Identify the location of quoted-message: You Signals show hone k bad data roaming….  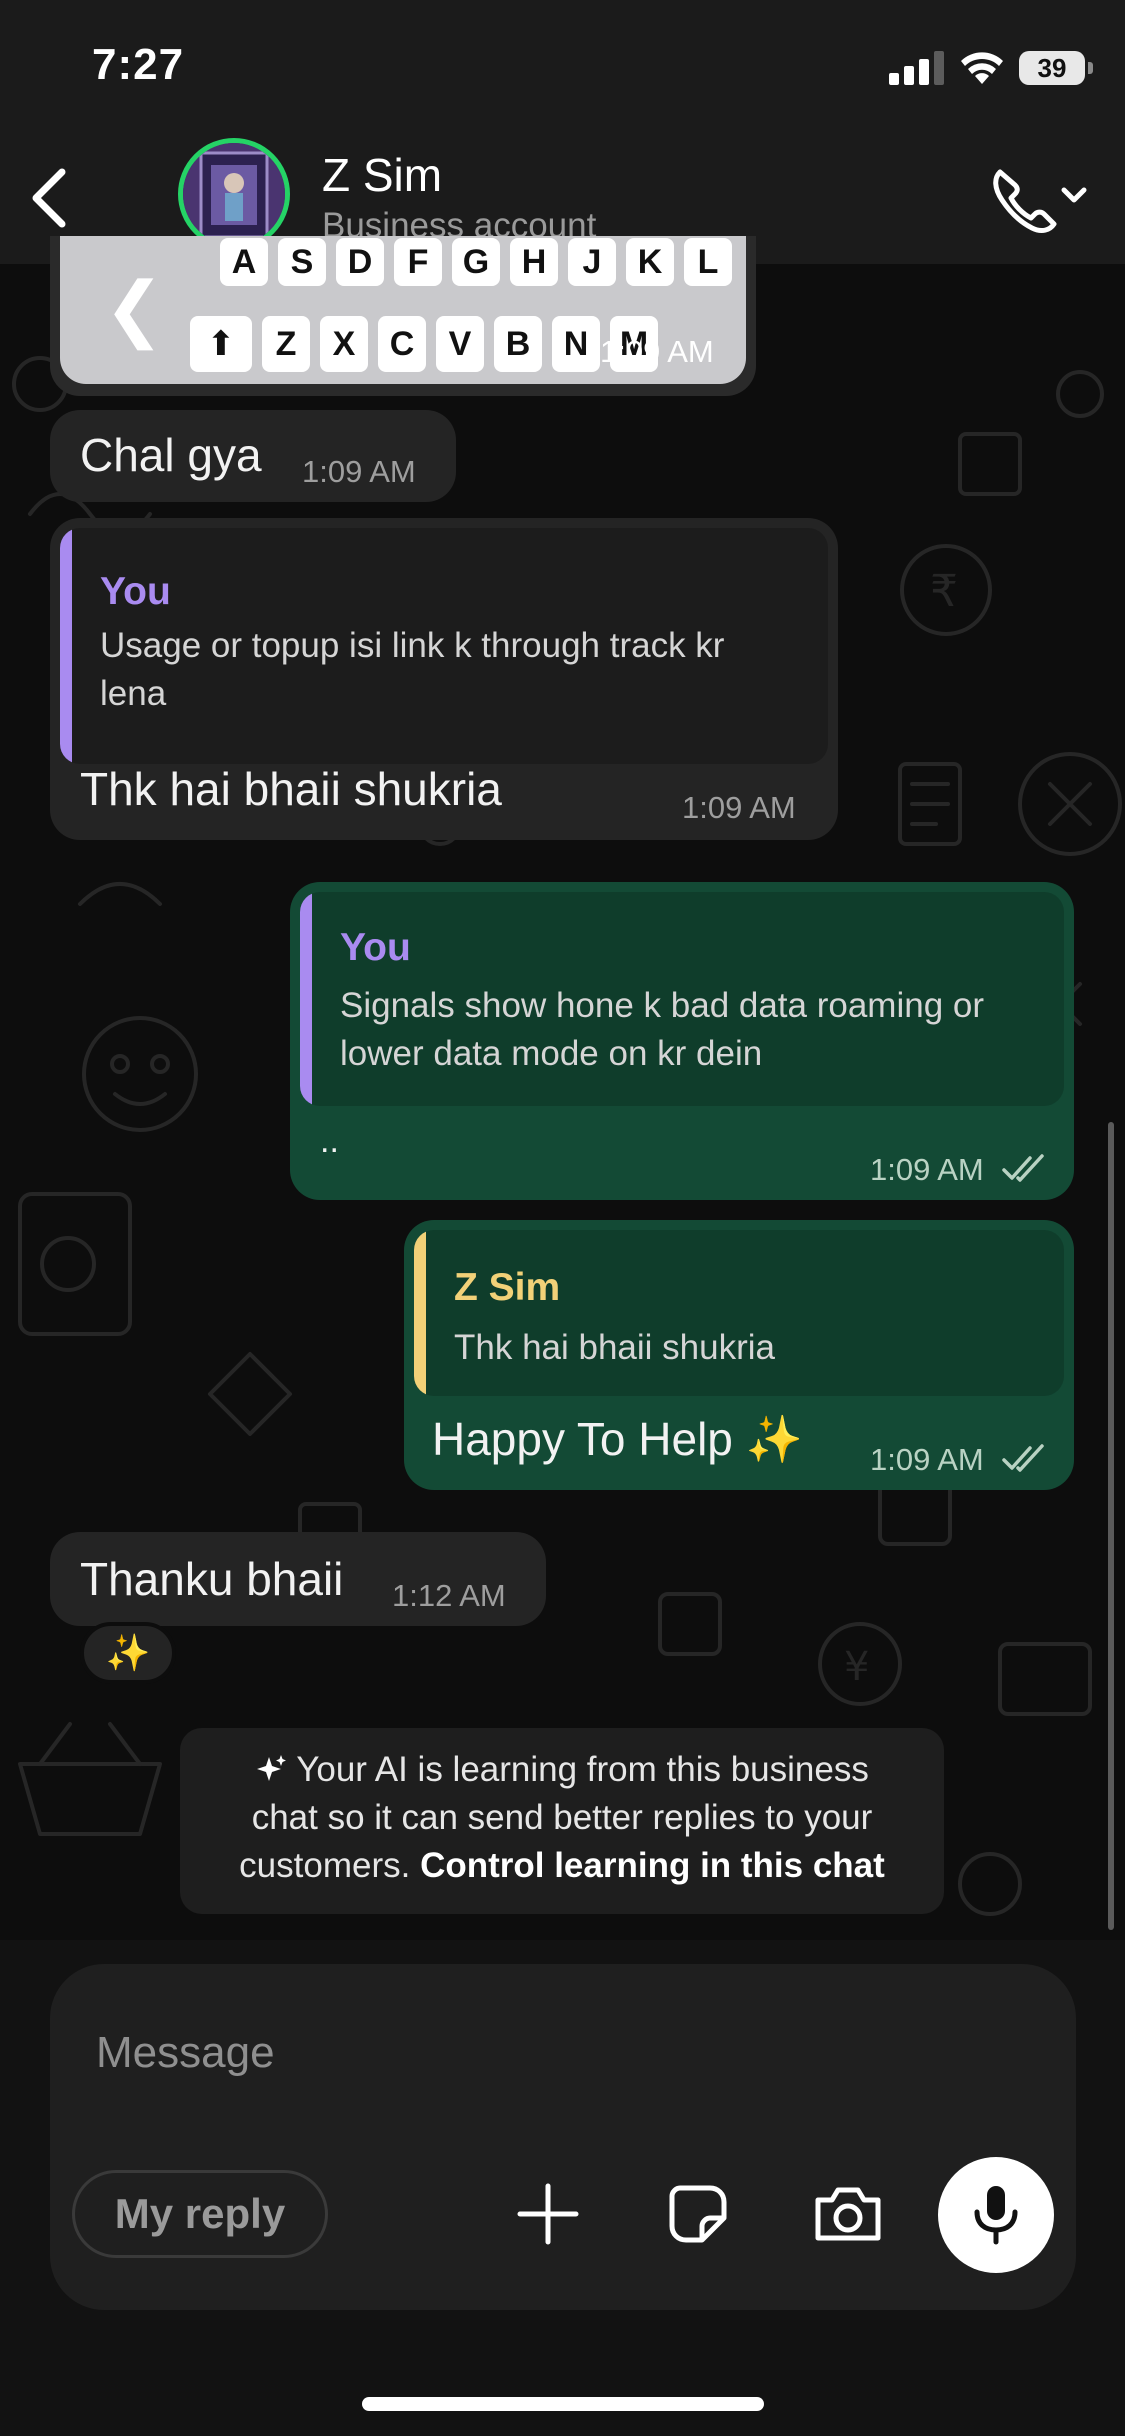
(682, 999).